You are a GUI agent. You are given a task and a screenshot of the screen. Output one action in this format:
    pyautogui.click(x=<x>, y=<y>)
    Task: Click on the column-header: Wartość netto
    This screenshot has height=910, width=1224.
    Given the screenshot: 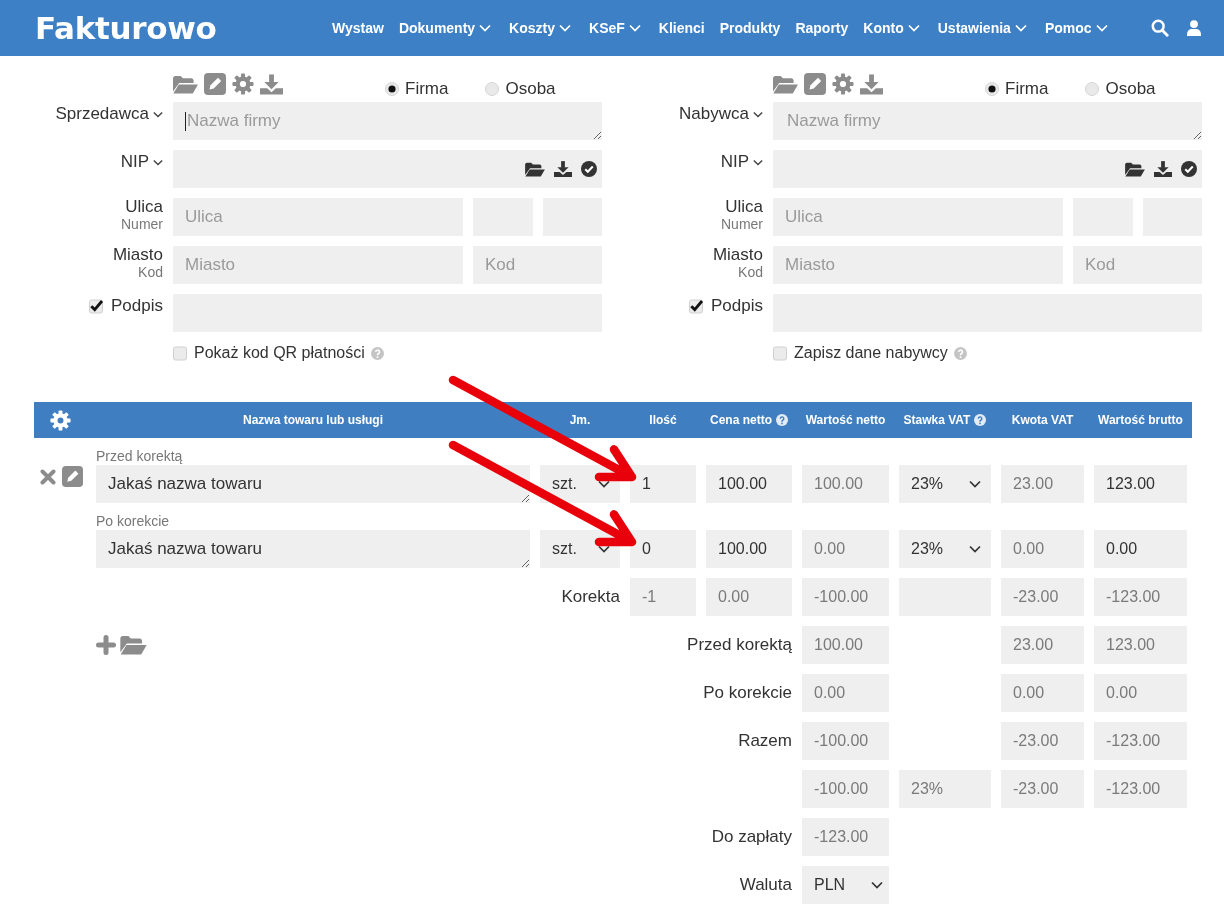 What is the action you would take?
    pyautogui.click(x=845, y=420)
    